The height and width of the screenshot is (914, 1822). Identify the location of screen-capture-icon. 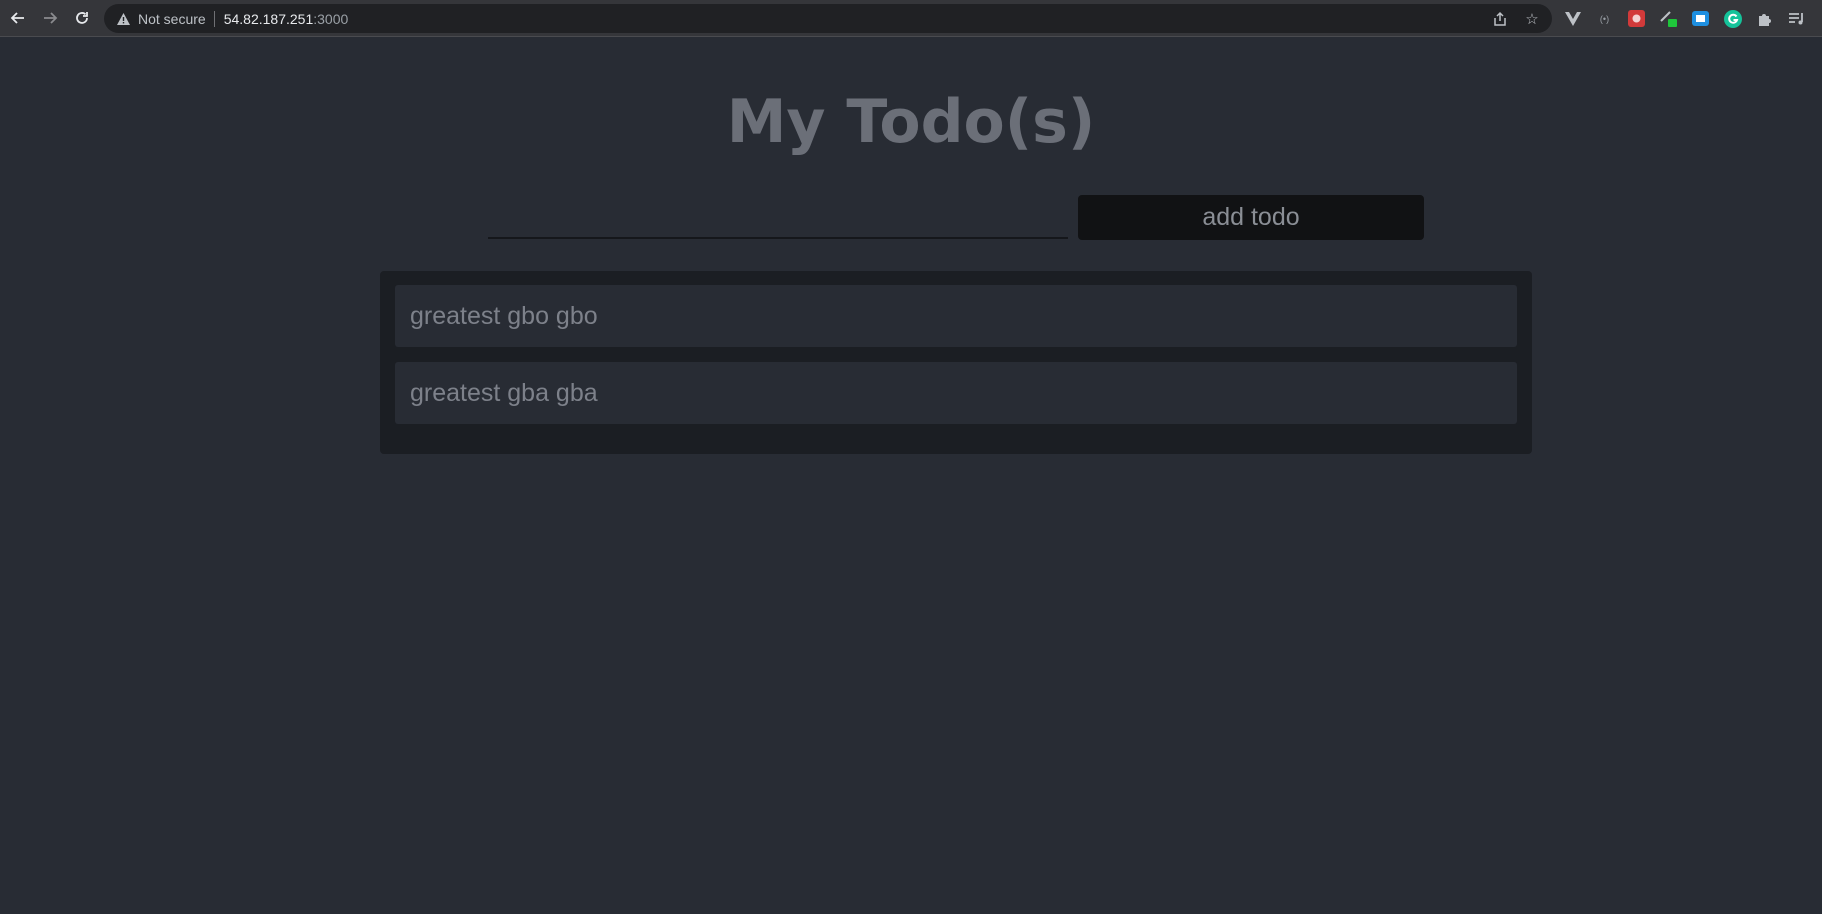
(1700, 18).